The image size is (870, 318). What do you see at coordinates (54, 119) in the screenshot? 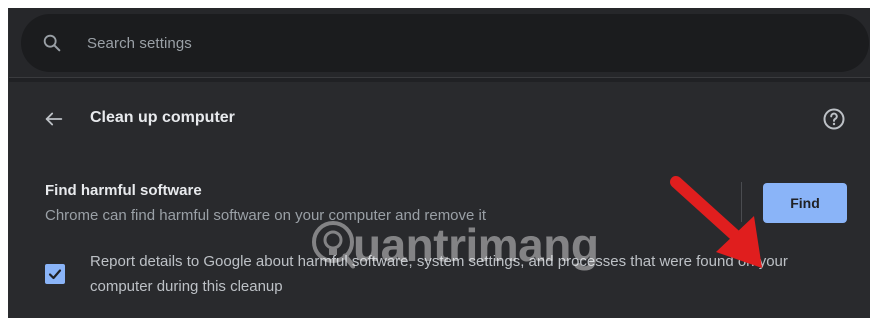
I see `arrow-left-icon` at bounding box center [54, 119].